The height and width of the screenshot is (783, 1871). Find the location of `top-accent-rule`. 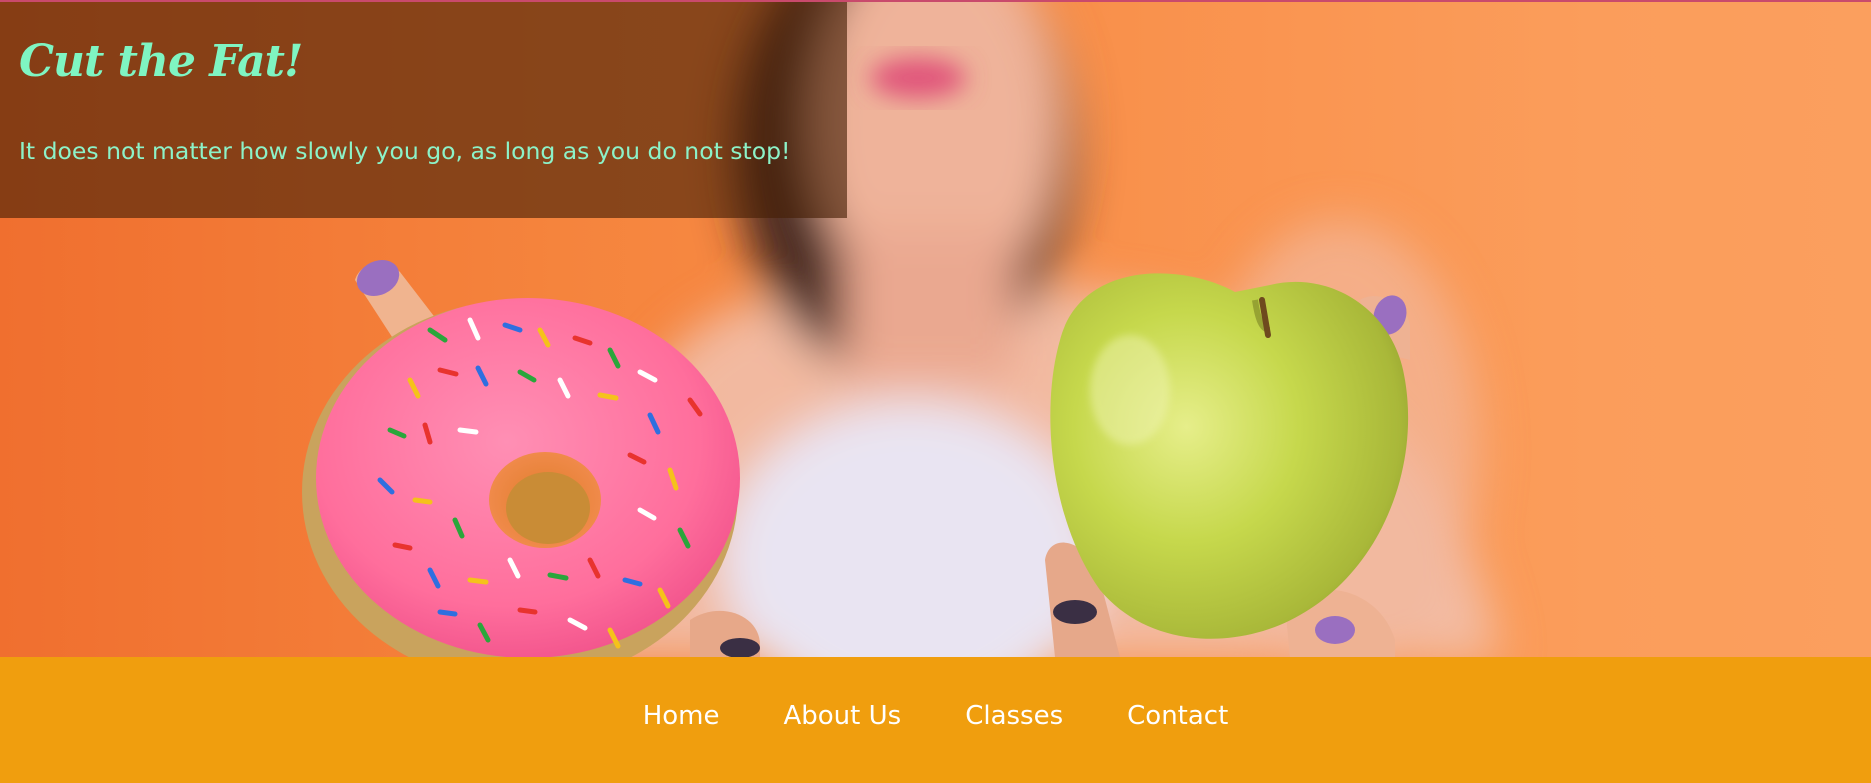

top-accent-rule is located at coordinates (935, 1).